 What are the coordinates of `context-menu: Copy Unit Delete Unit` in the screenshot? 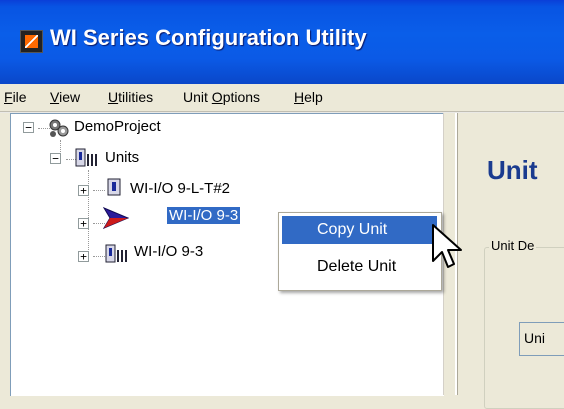 It's located at (360, 251).